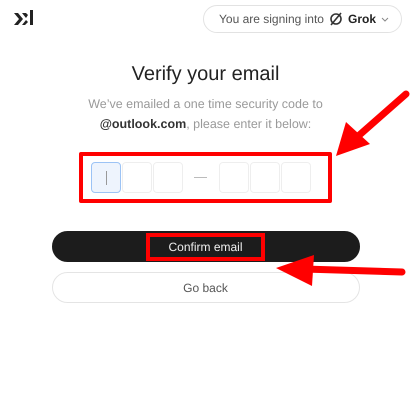 The height and width of the screenshot is (402, 411). I want to click on instruction-text: We’ve emailed a one time security code to @outlook.com, please enter it below:, so click(205, 114).